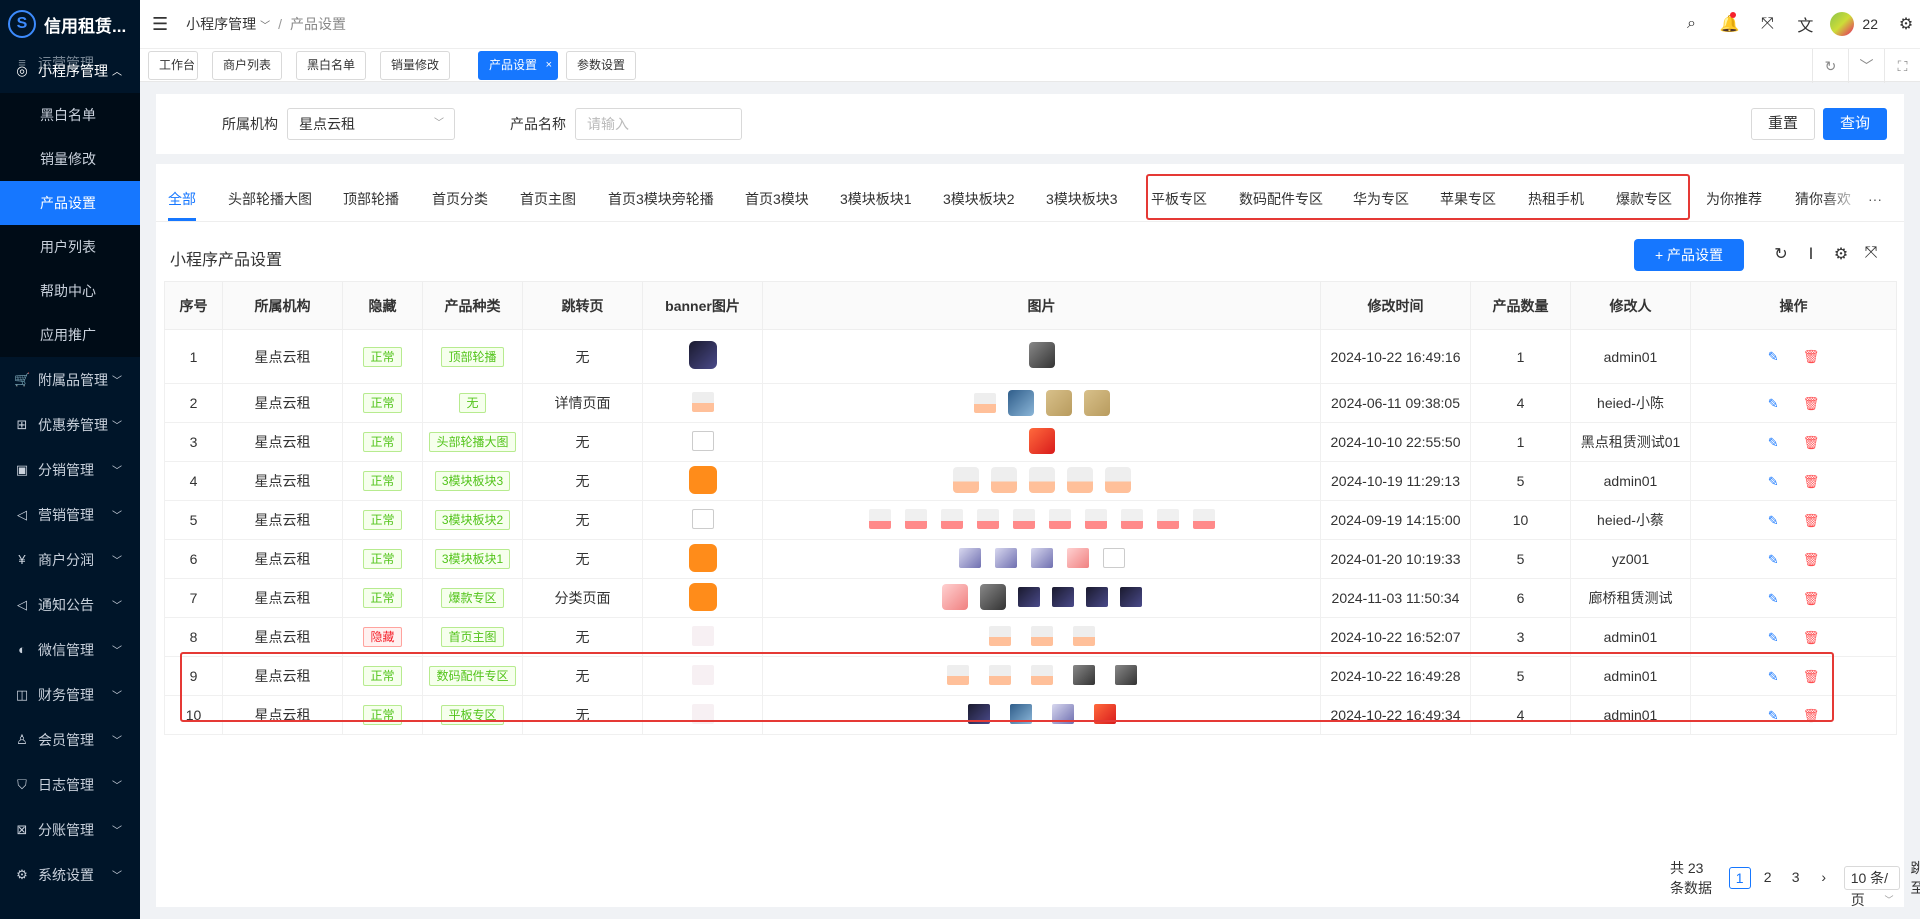 This screenshot has width=1920, height=919. I want to click on tab-module-3: 3模块板块3, so click(1082, 192).